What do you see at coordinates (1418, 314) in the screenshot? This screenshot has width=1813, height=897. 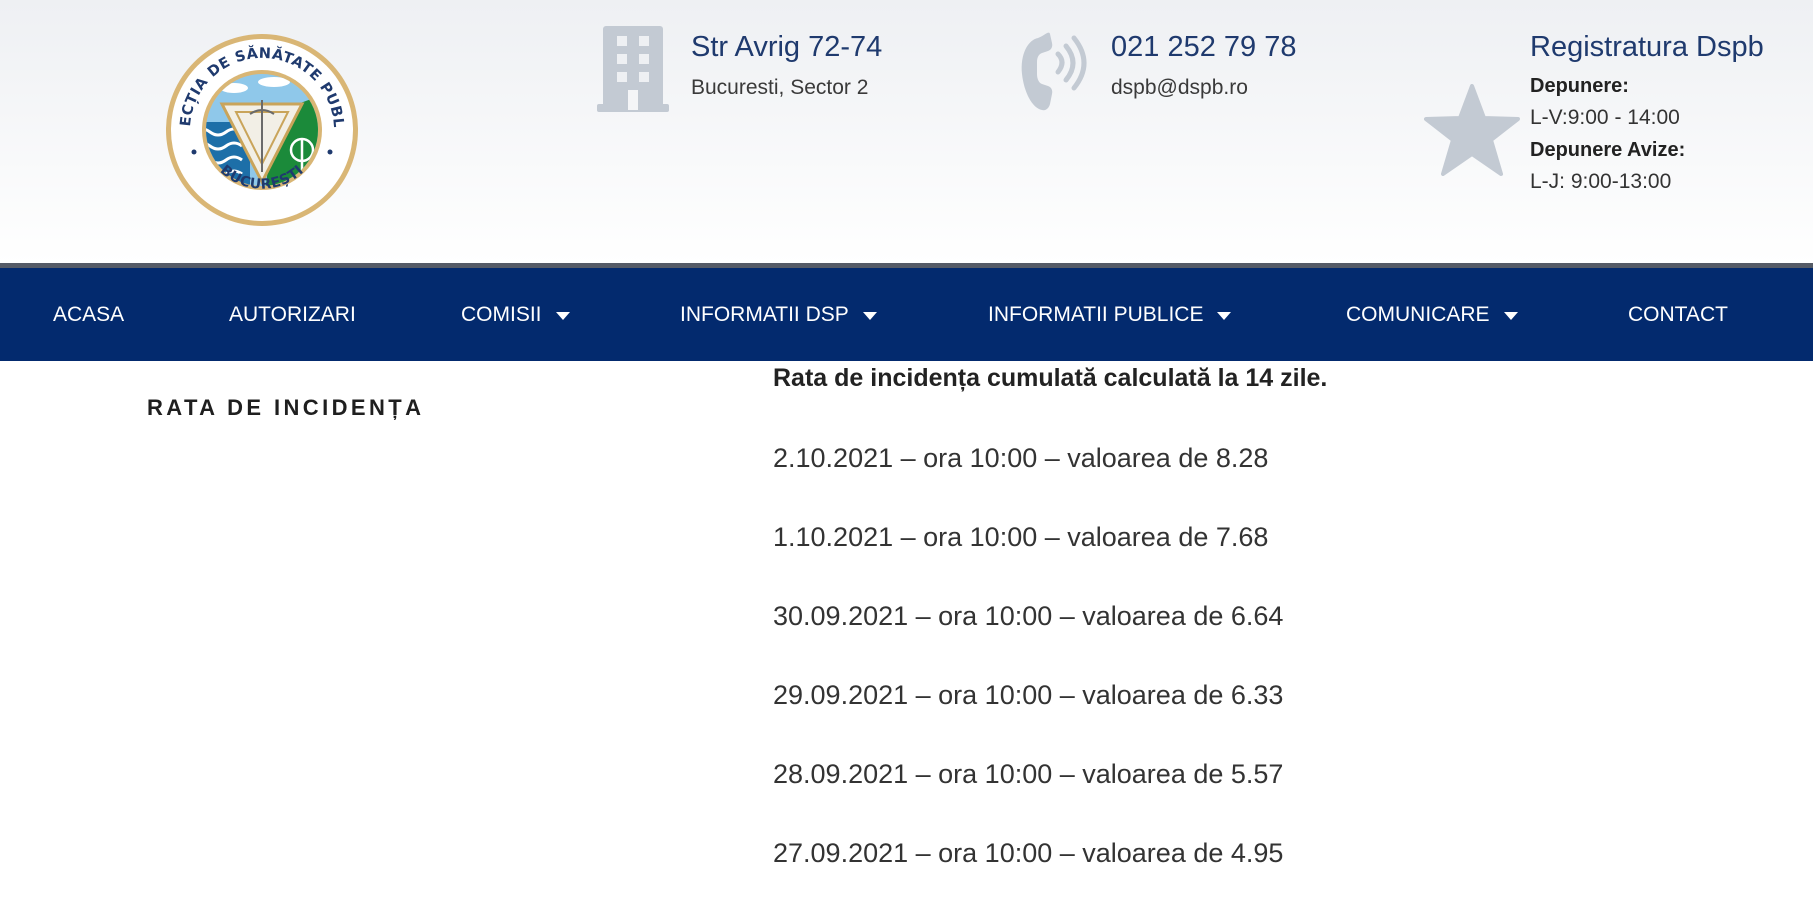 I see `nav-item-label: COMUNICARE` at bounding box center [1418, 314].